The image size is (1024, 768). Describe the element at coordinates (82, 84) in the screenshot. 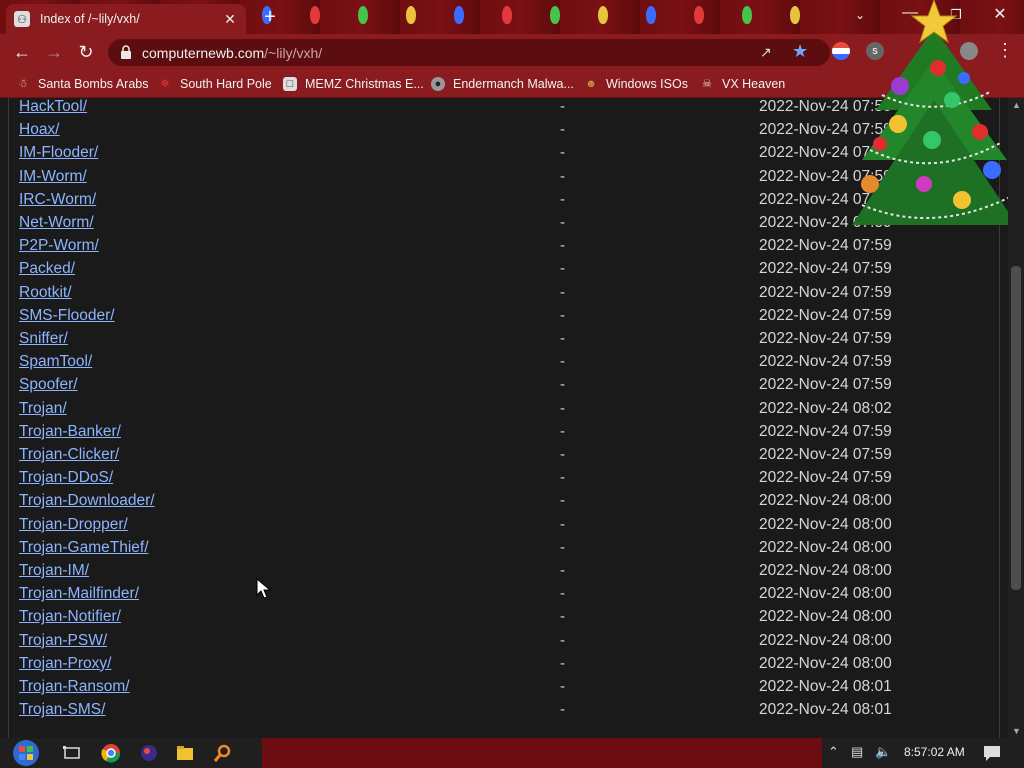

I see `bookmark-item: ☃ Santa Bombs Arabs` at that location.